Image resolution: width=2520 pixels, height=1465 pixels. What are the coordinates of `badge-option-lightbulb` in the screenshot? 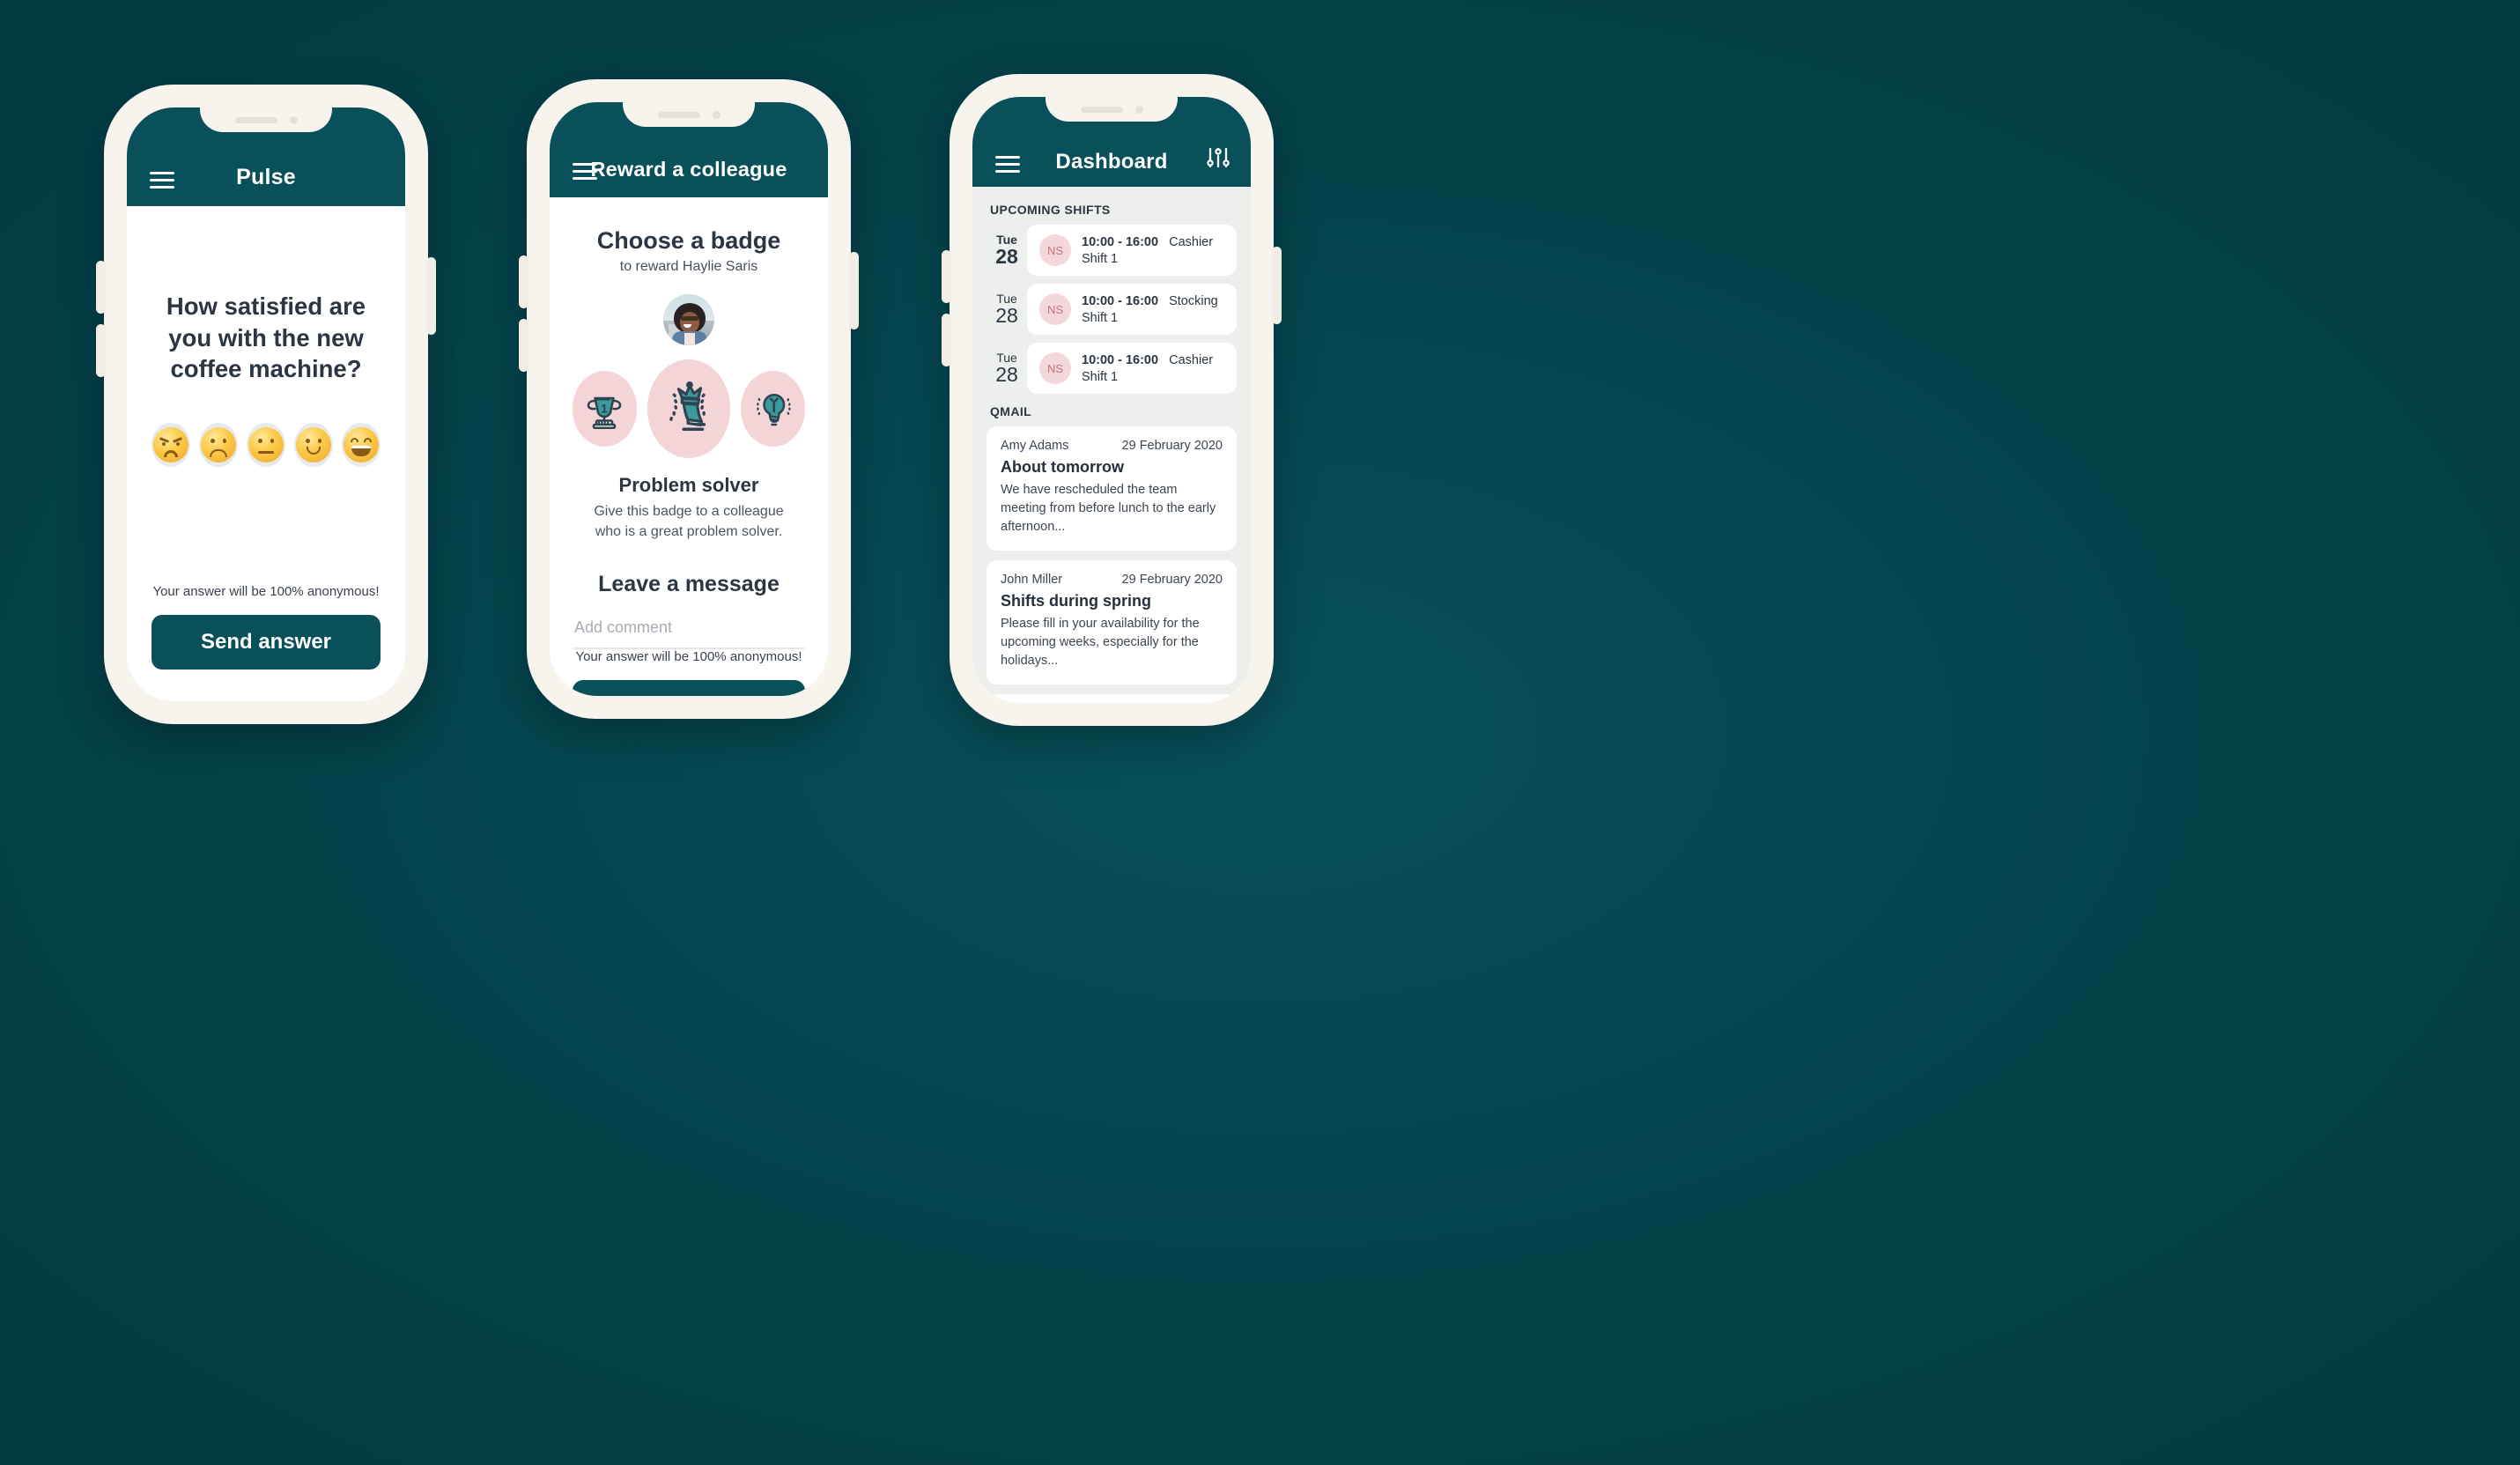 It's located at (773, 409).